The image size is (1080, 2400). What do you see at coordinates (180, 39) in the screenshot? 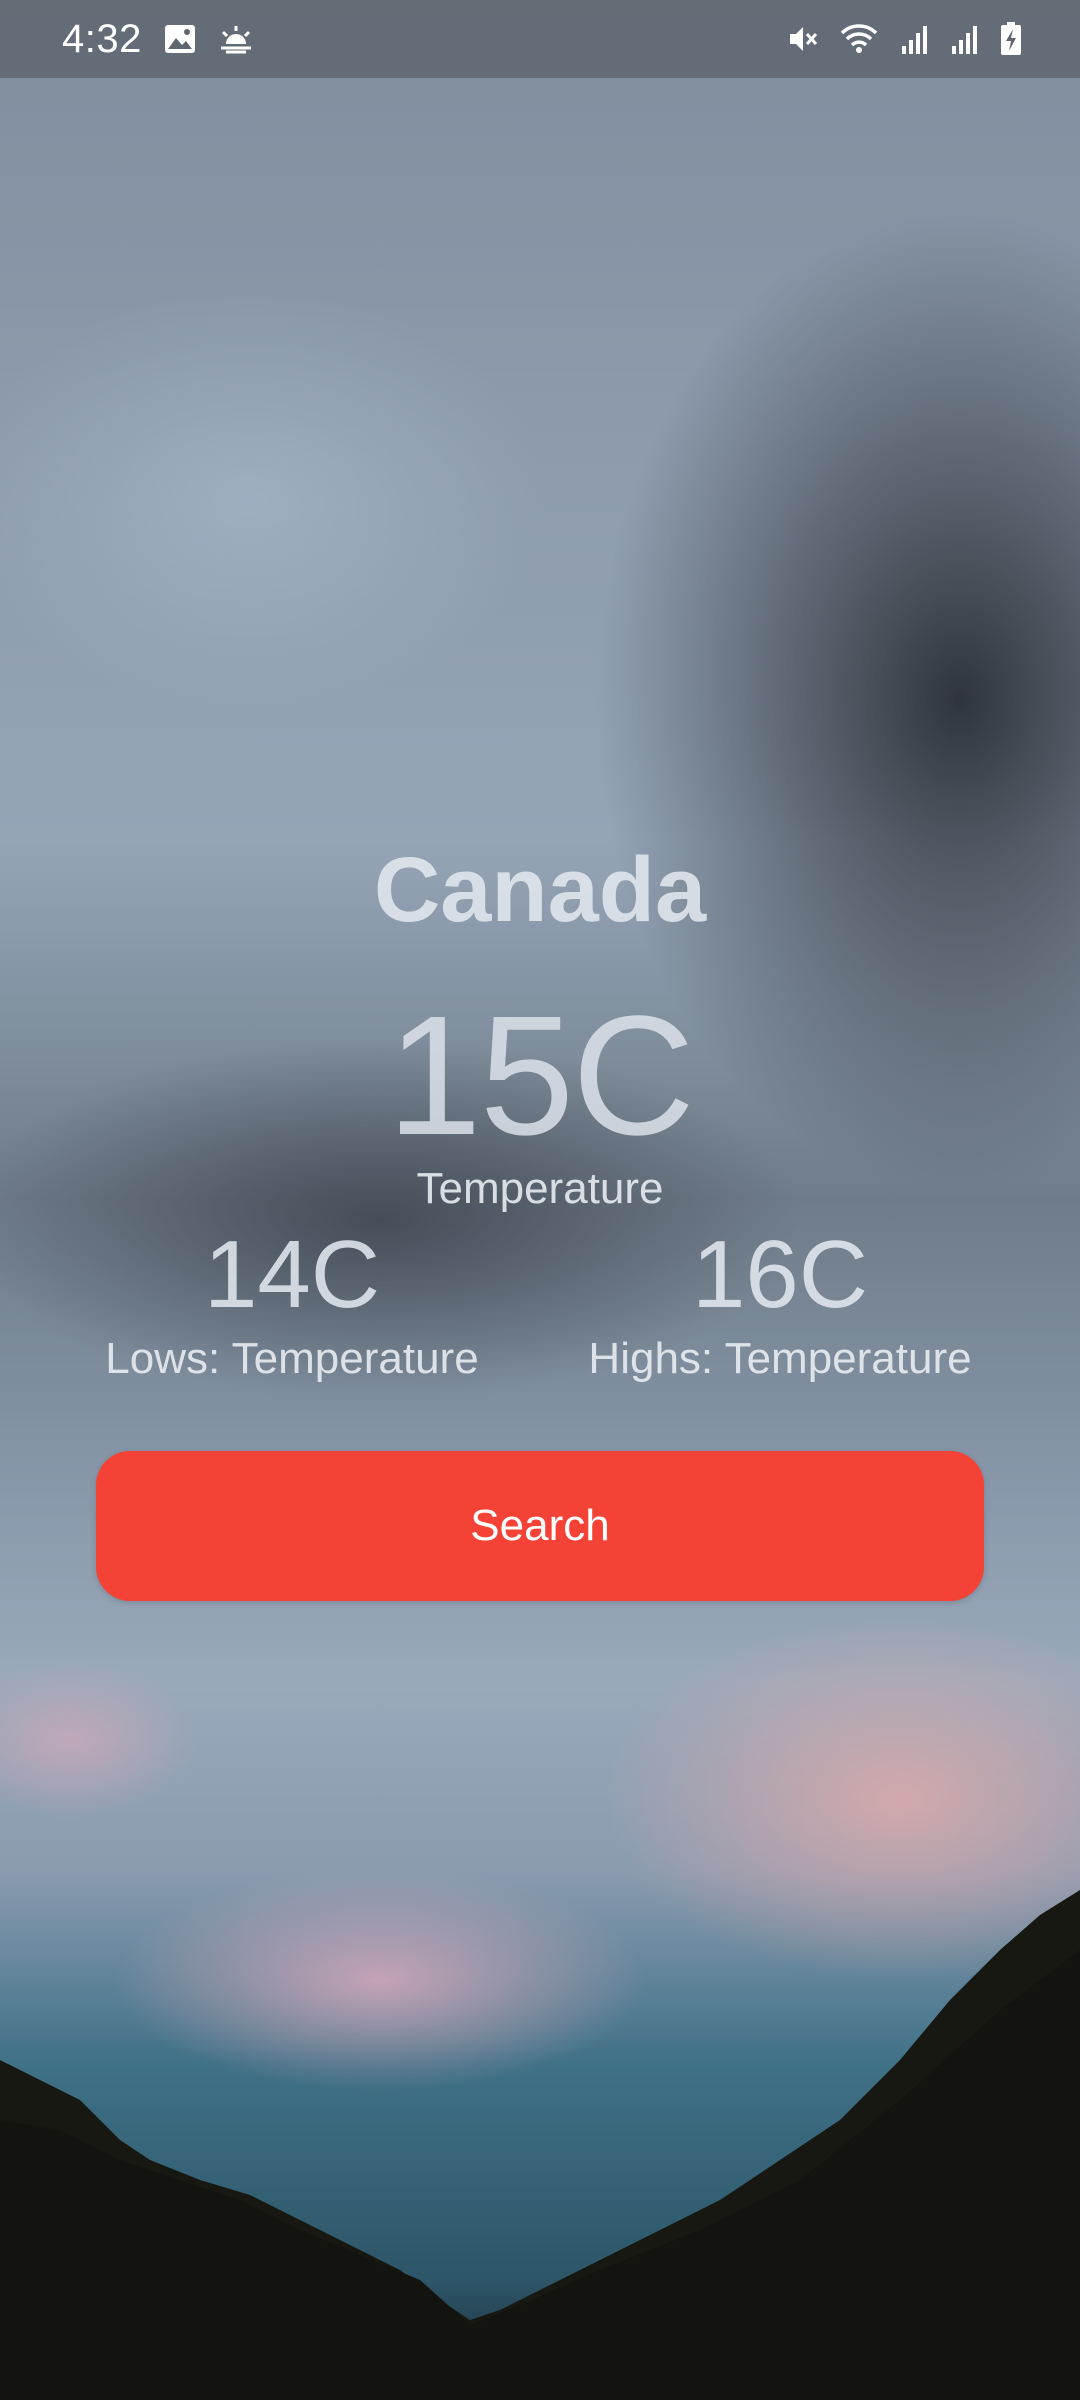
I see `gallery-icon` at bounding box center [180, 39].